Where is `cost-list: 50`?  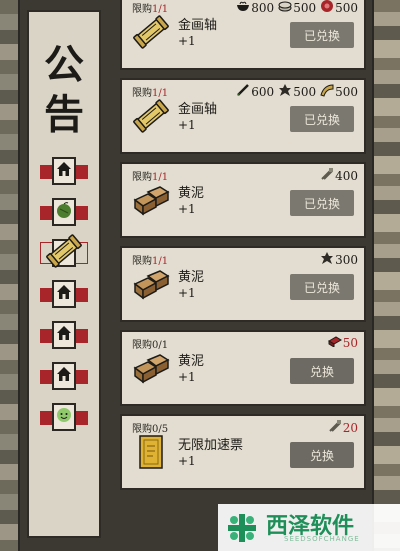
cost-list: 50 is located at coordinates (342, 342).